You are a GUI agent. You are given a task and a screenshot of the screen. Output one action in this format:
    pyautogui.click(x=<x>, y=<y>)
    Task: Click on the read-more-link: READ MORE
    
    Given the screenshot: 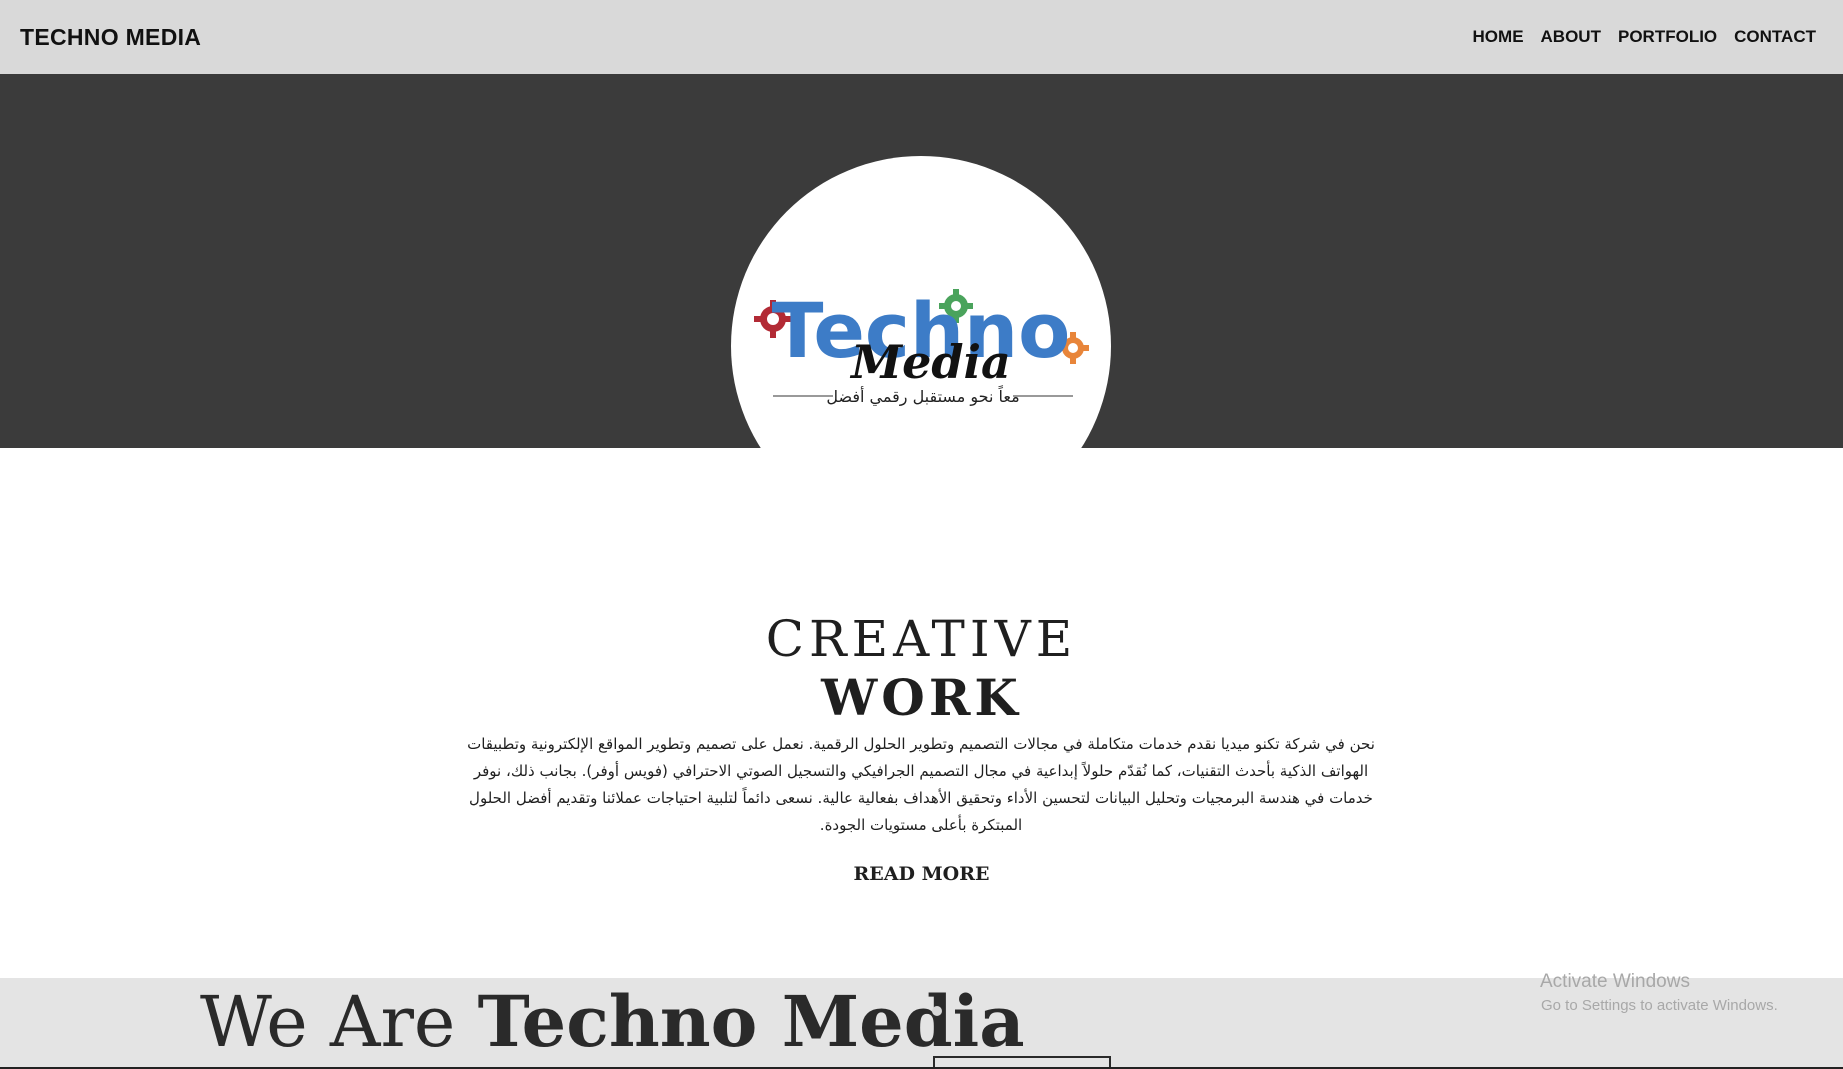 What is the action you would take?
    pyautogui.click(x=922, y=874)
    